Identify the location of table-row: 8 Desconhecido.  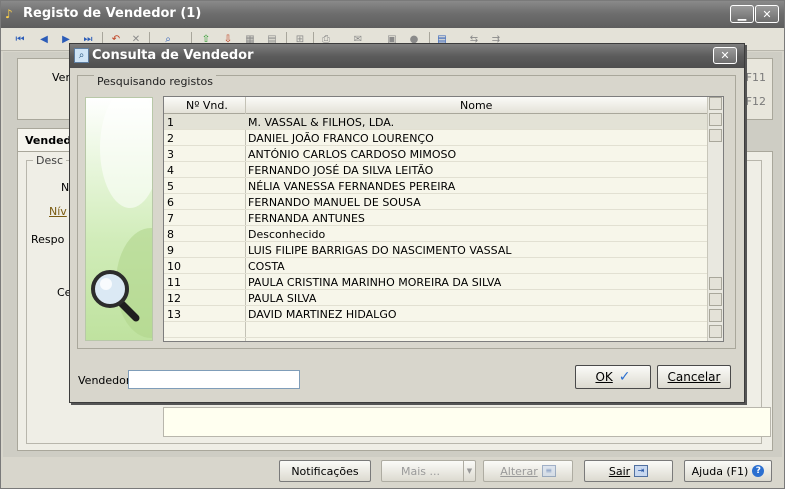
(435, 234).